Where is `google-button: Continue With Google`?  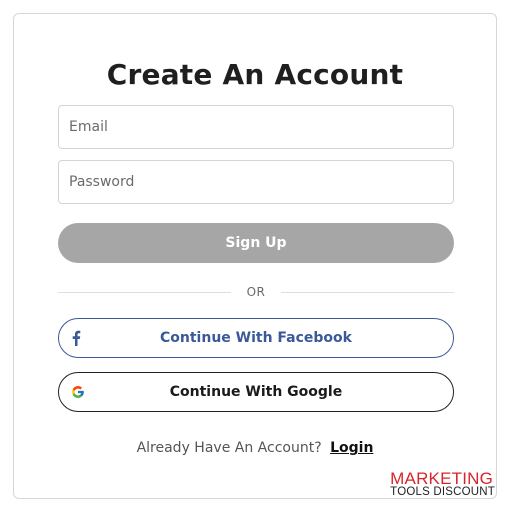 google-button: Continue With Google is located at coordinates (256, 392).